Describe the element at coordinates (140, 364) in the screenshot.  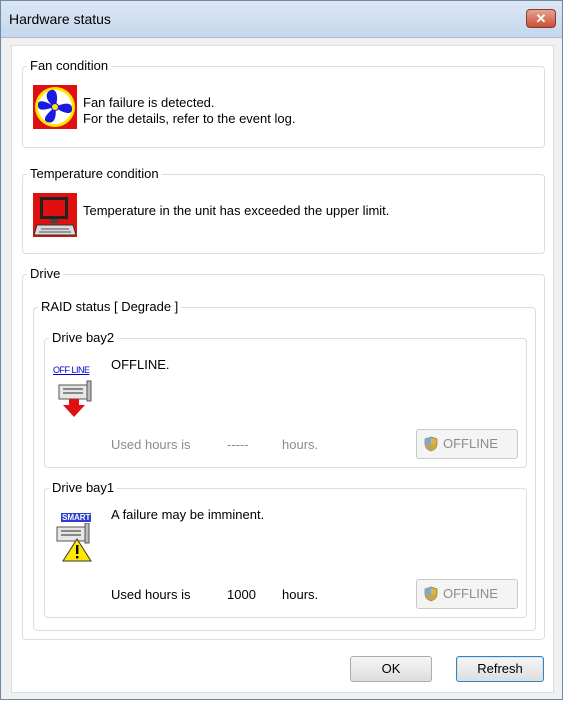
I see `drive-bay2-status: OFFLINE.` at that location.